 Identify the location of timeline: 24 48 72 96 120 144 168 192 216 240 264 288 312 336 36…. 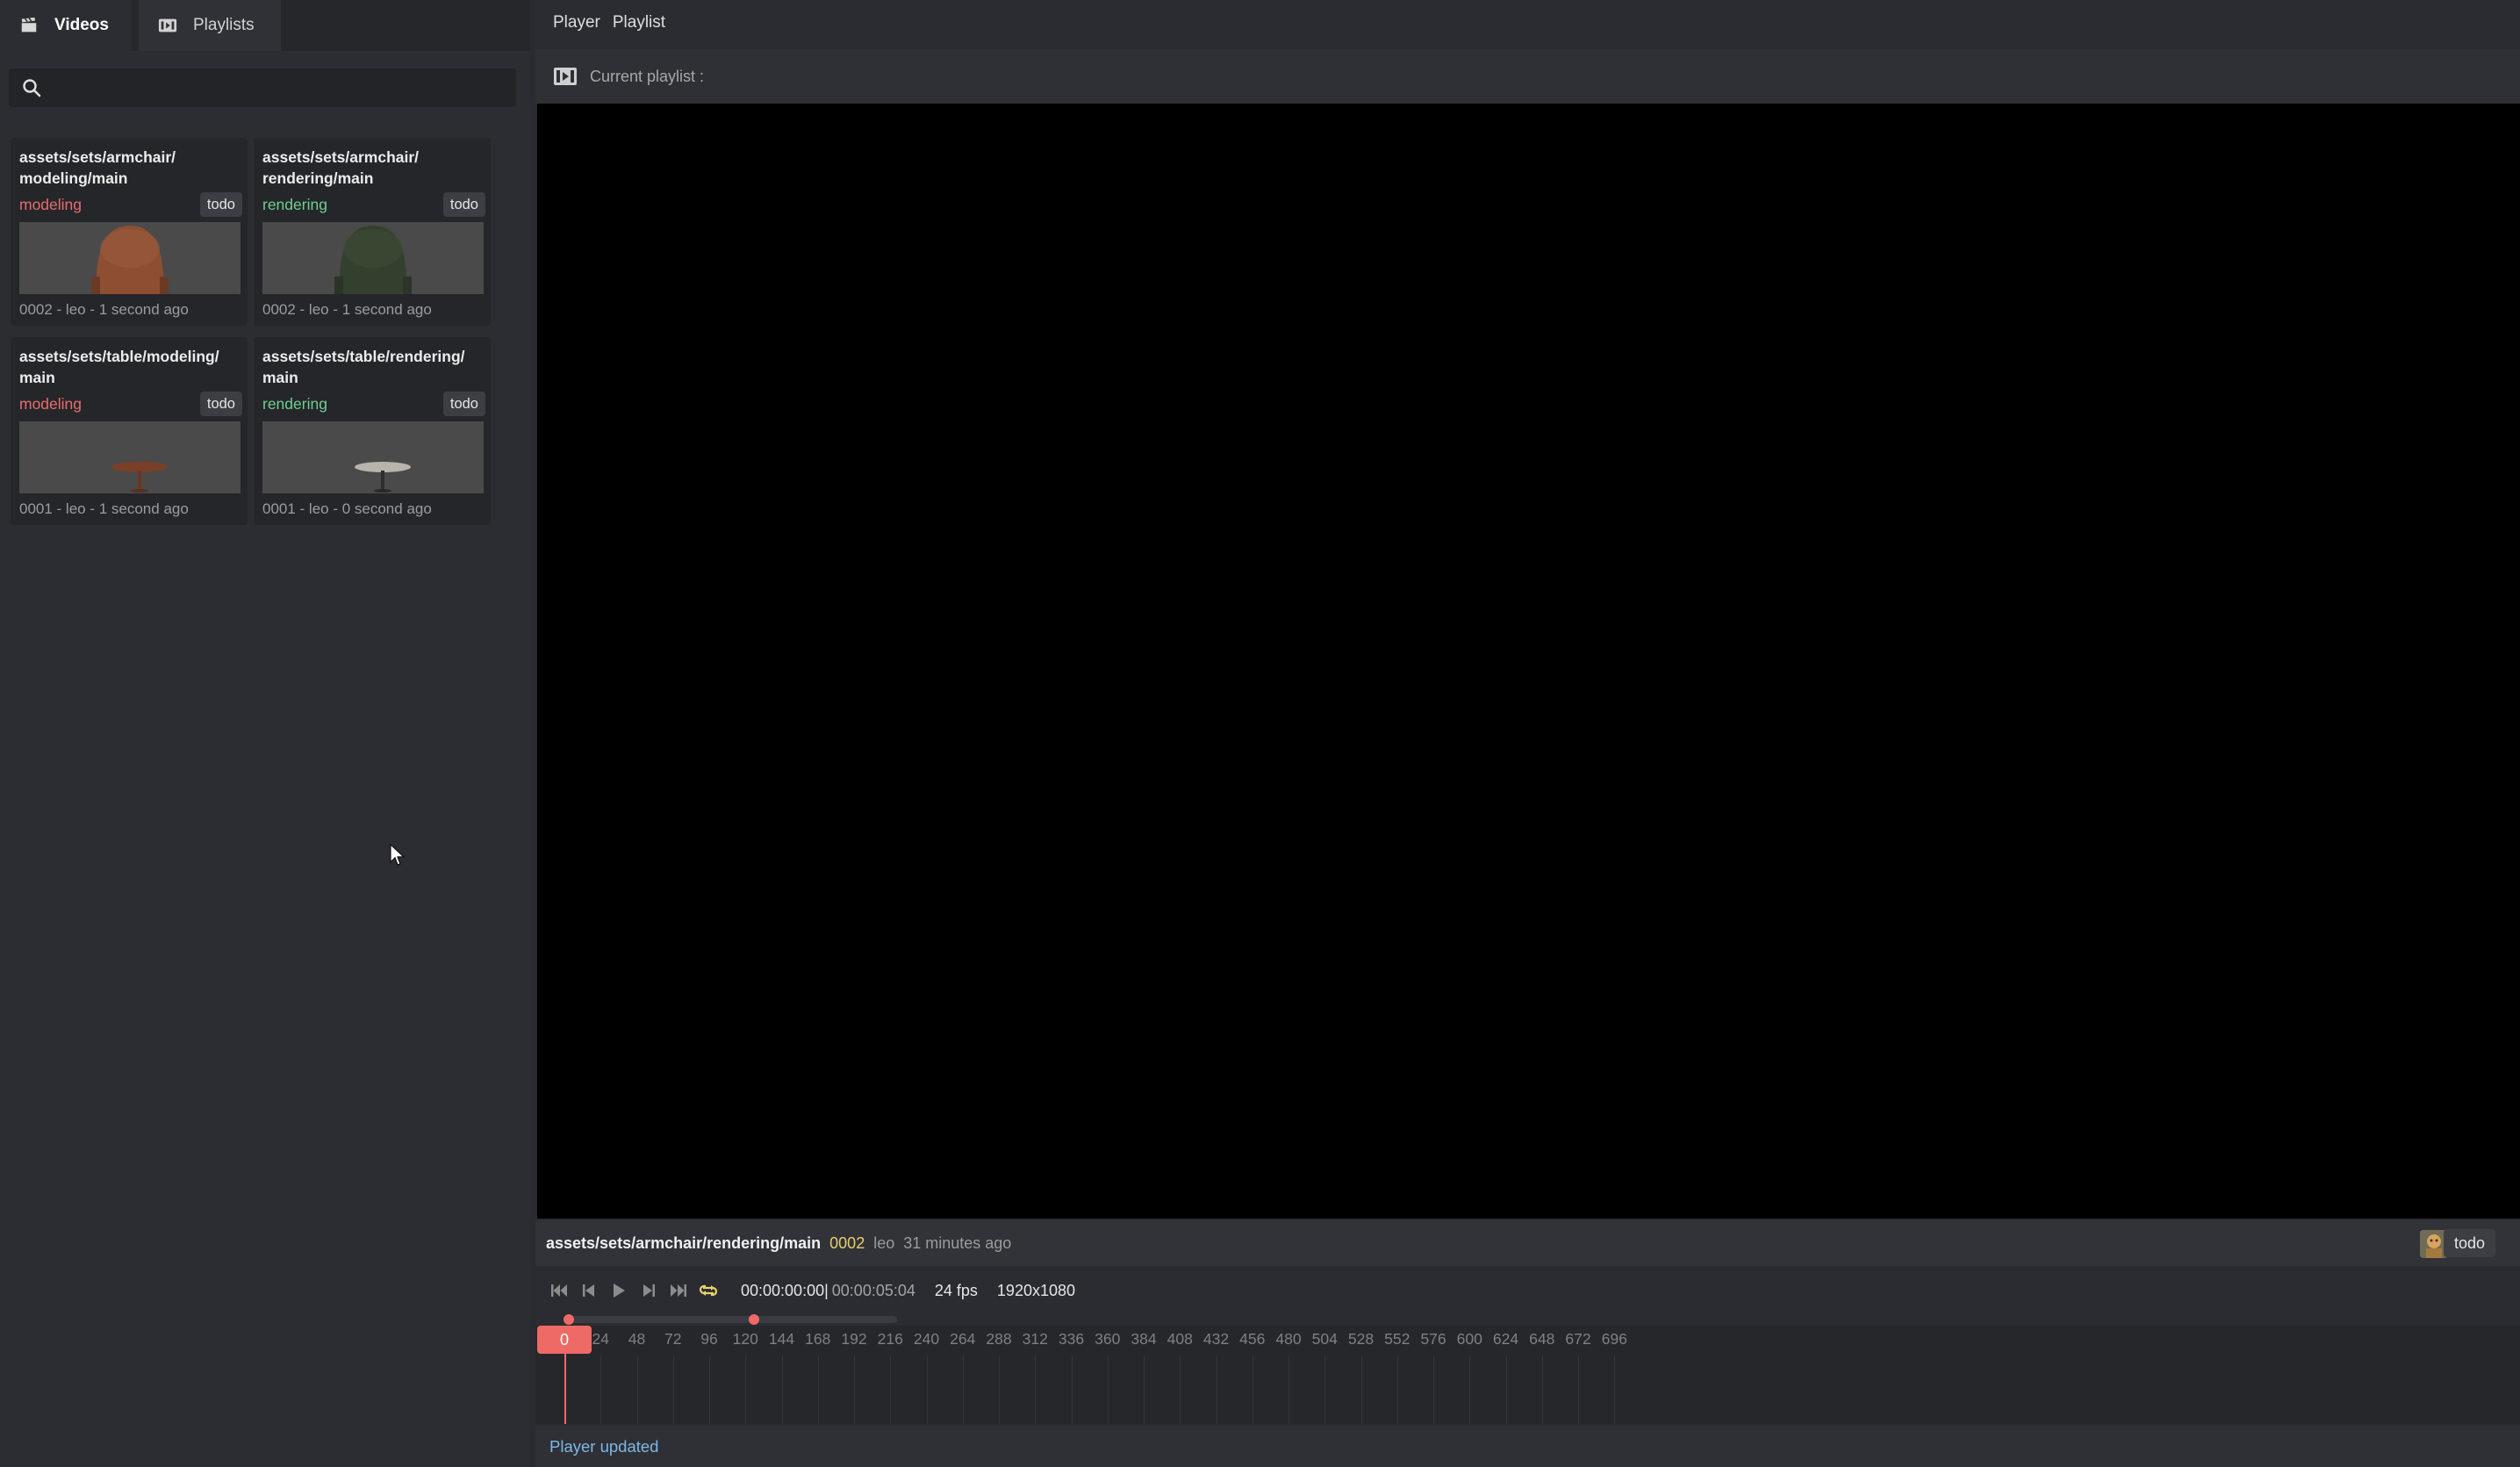
(1527, 1375).